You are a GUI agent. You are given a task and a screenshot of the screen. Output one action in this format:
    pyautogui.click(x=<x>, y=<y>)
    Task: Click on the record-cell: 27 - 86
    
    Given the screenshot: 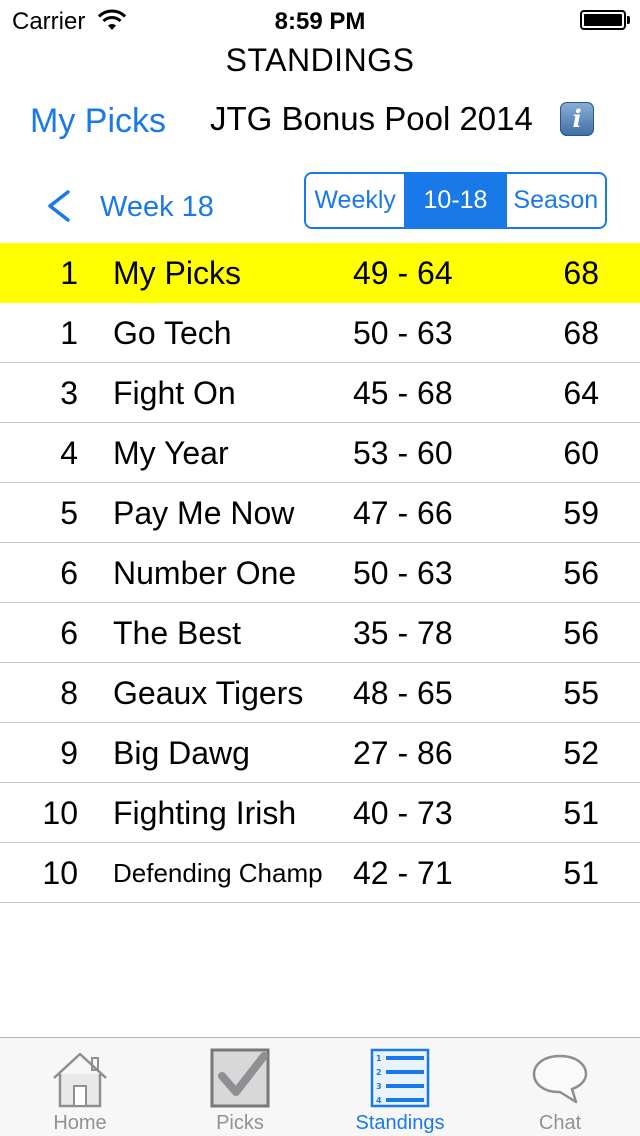 What is the action you would take?
    pyautogui.click(x=403, y=753)
    